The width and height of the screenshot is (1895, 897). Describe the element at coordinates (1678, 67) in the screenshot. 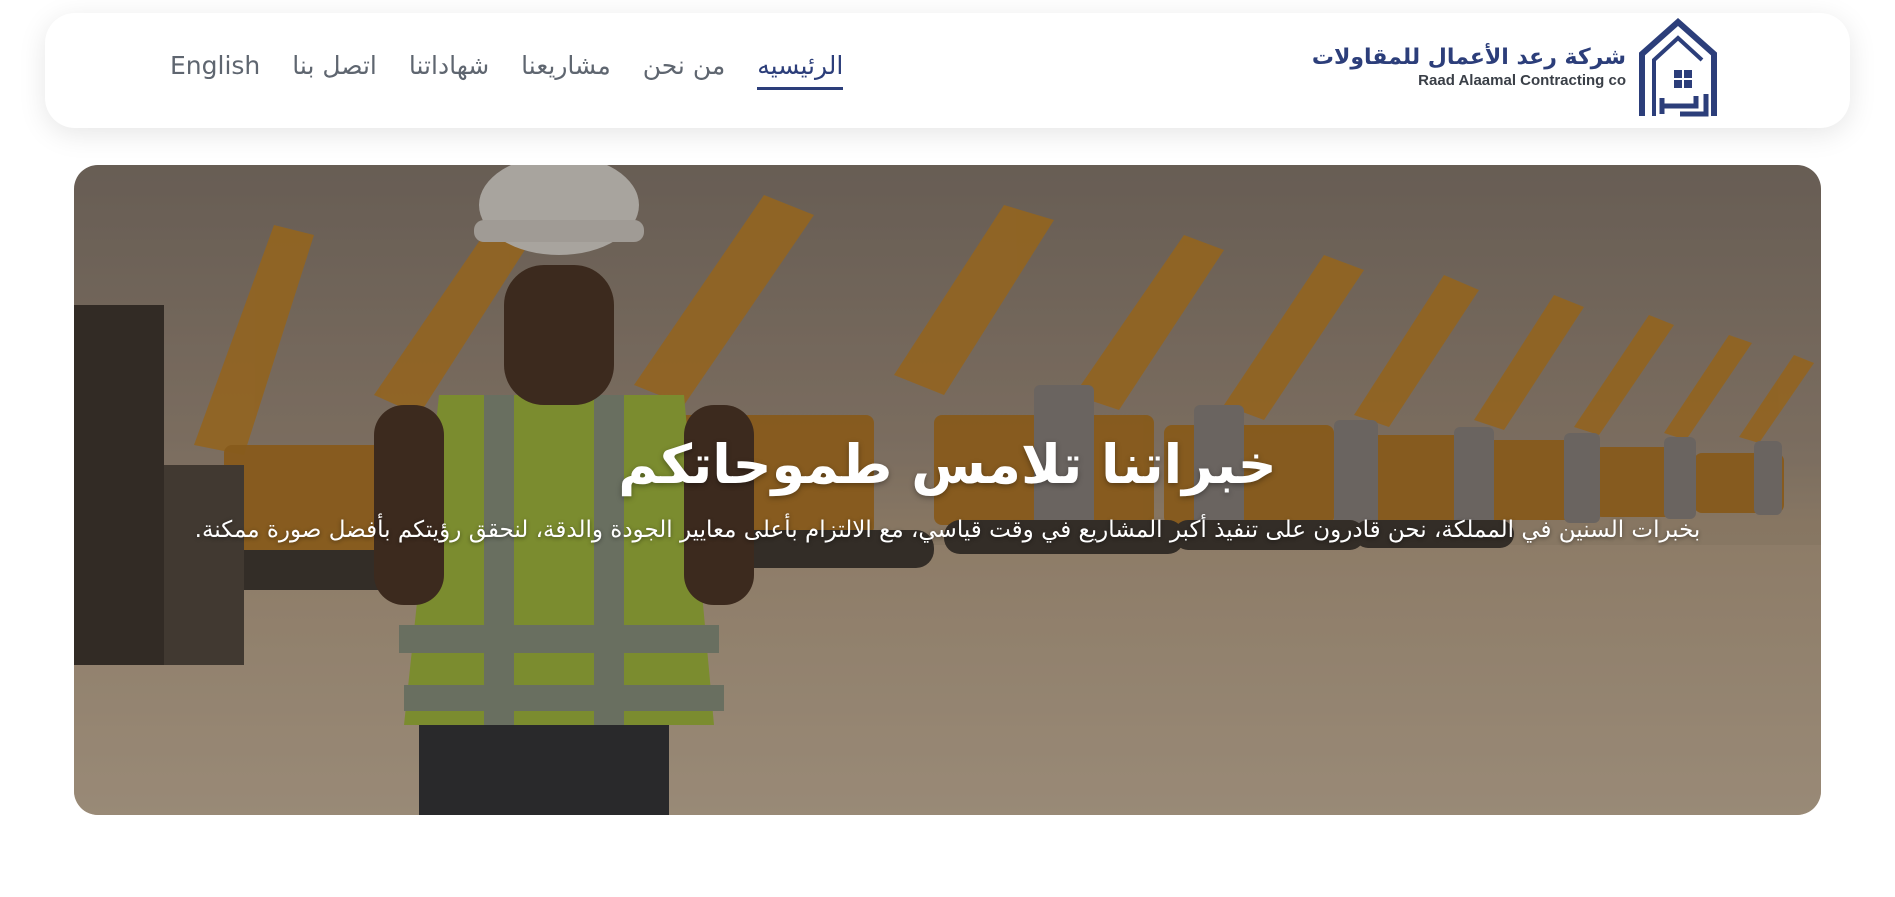

I see `house-logo-icon` at that location.